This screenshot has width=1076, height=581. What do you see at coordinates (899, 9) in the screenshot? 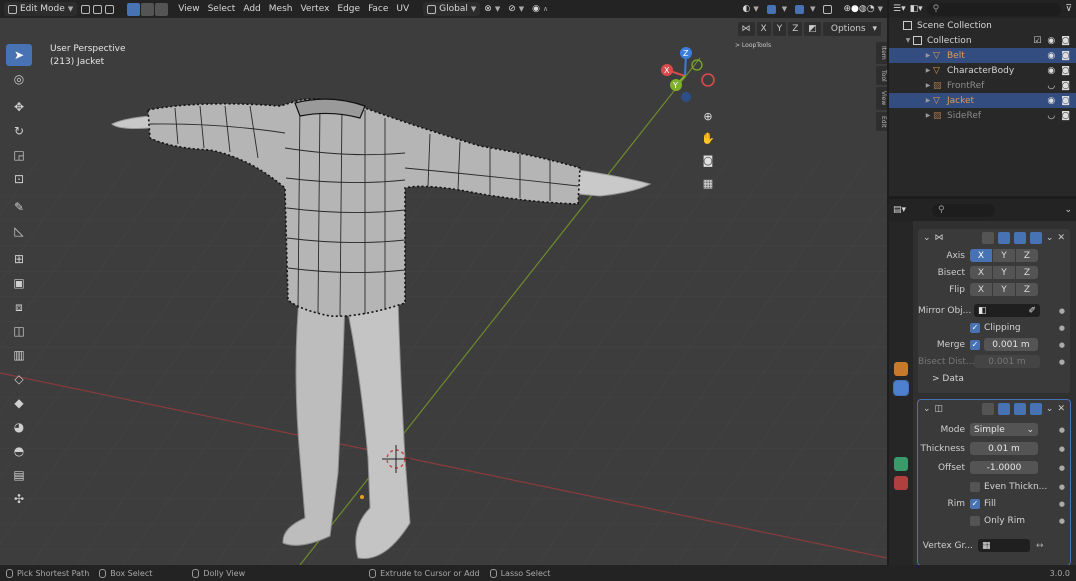
I see `editor-type-icon: ☰▾` at bounding box center [899, 9].